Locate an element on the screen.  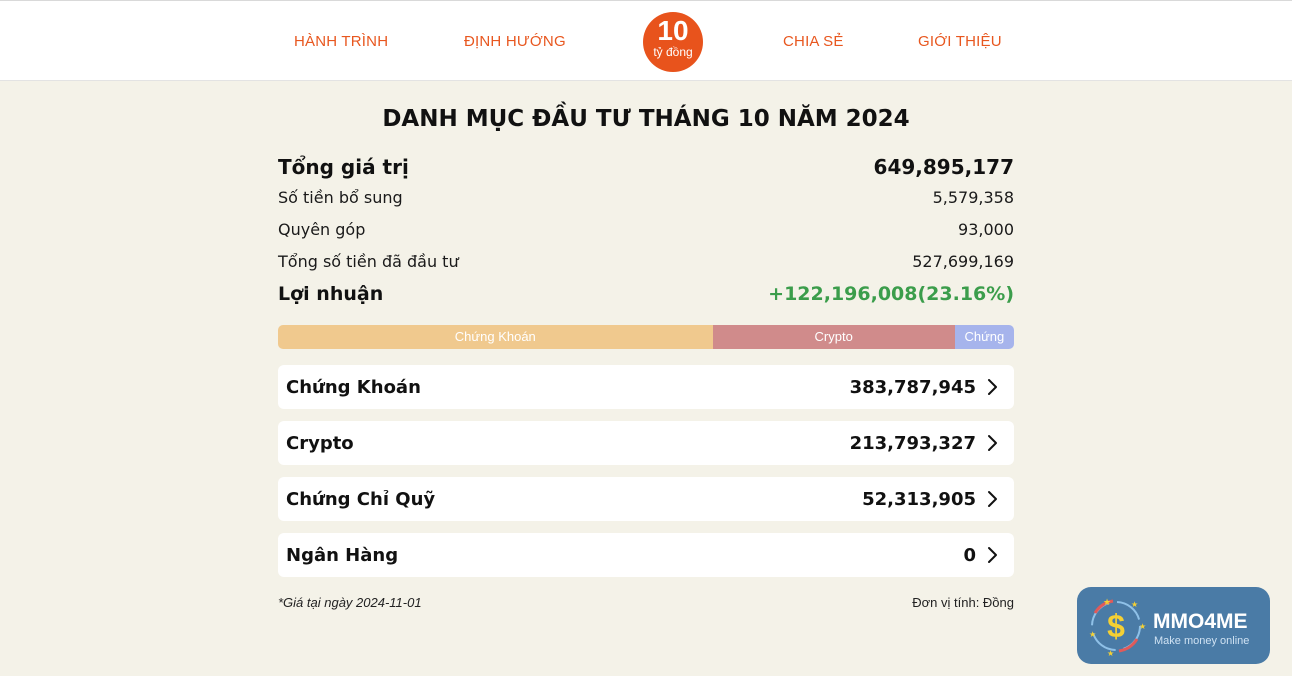
summary-donation: Quyên góp 93,000 is located at coordinates (646, 229).